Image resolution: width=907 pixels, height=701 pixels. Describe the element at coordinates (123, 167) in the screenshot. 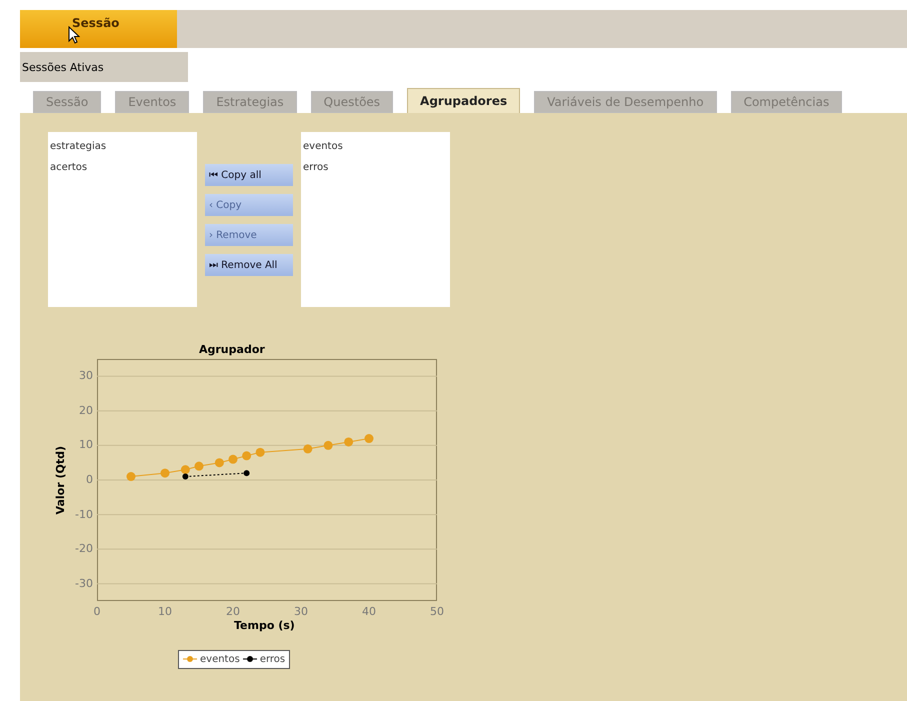

I see `list-item: acertos` at that location.